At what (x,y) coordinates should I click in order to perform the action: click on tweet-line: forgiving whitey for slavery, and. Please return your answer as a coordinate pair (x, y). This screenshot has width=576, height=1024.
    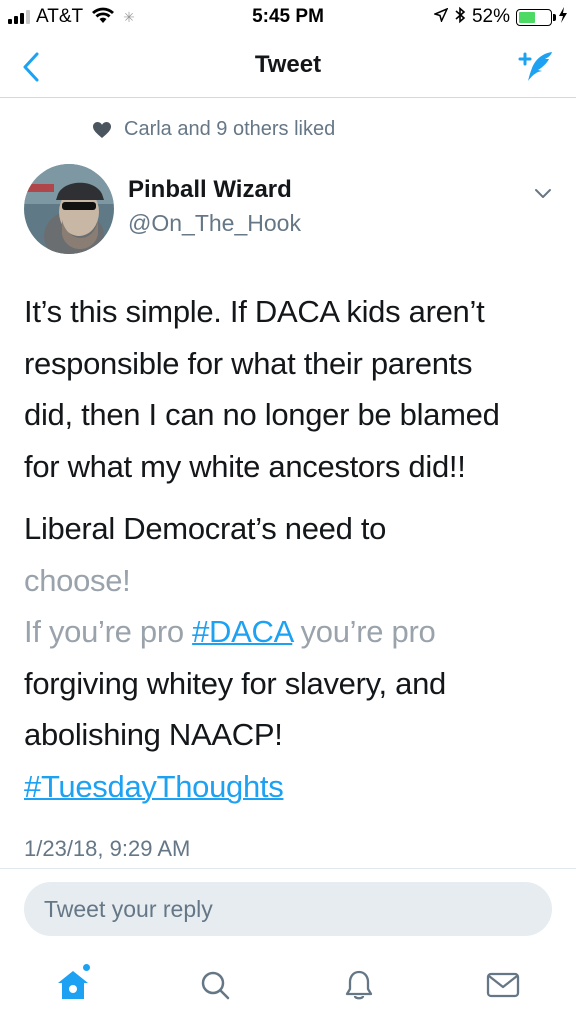
    Looking at the image, I should click on (235, 683).